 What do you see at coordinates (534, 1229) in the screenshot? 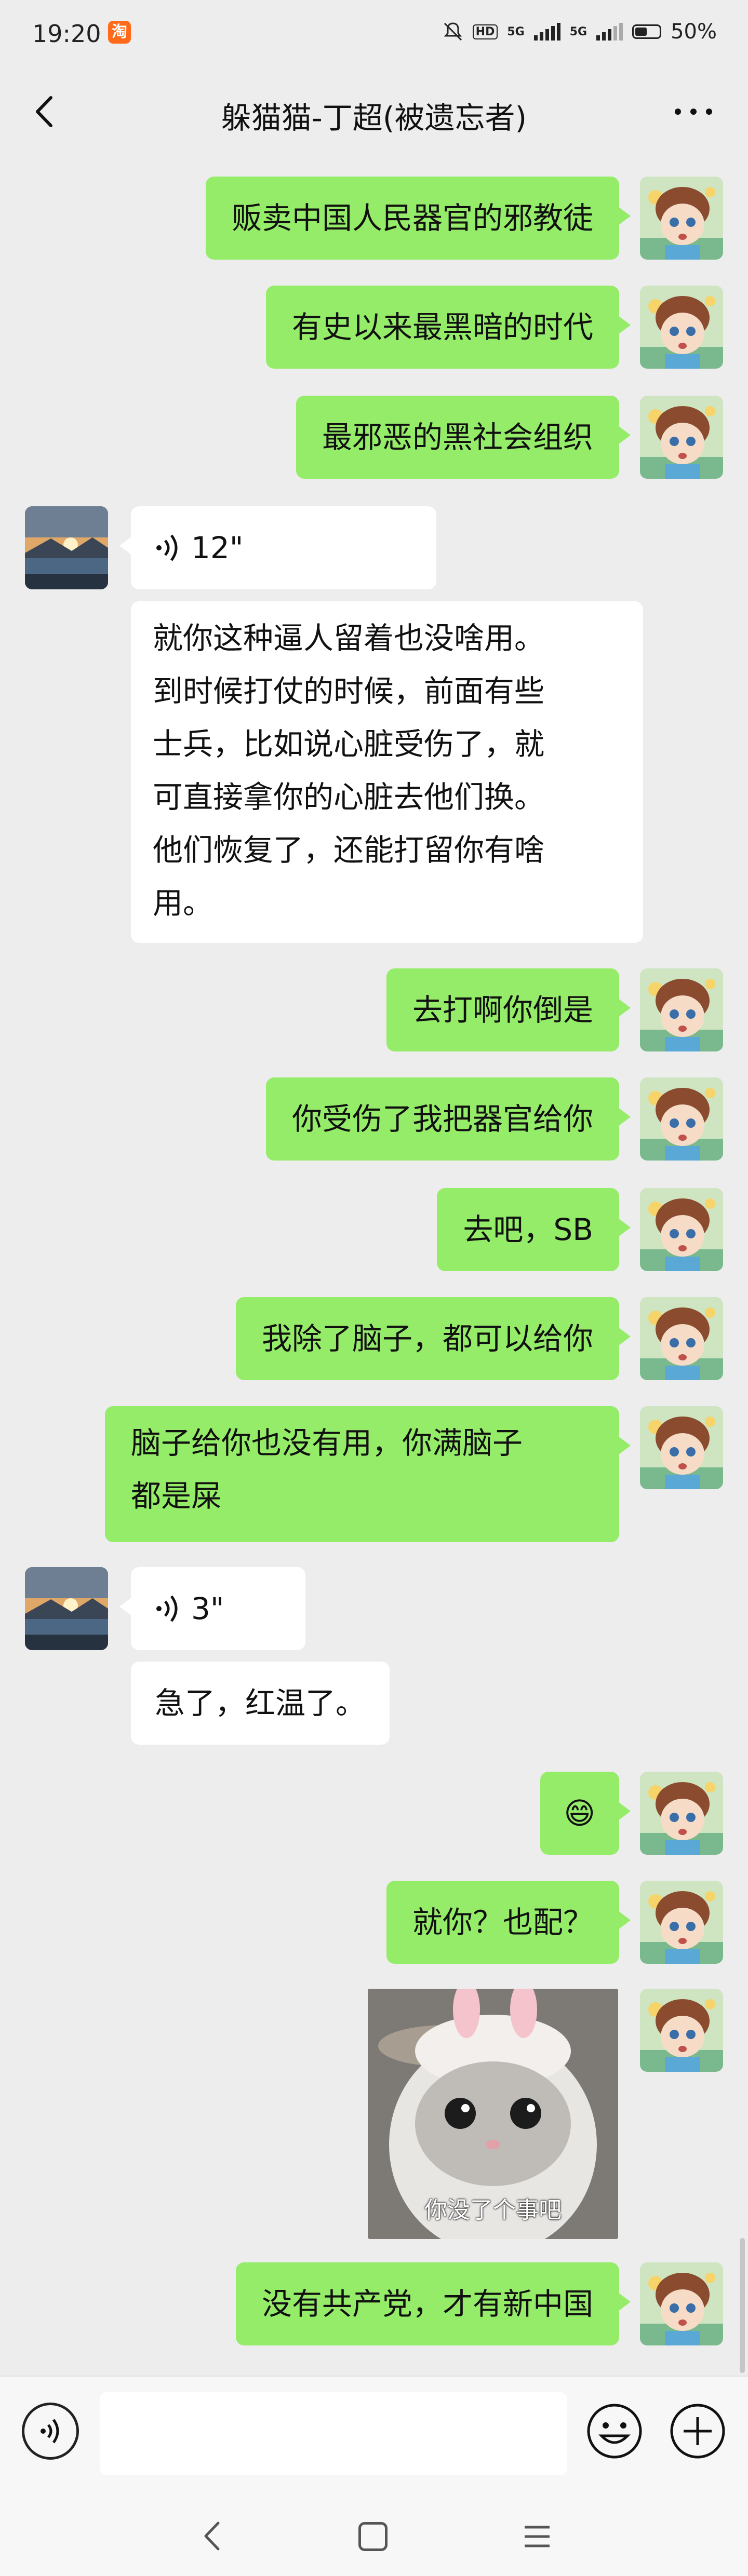
I see `message-bubble-me: 去吧，SB` at bounding box center [534, 1229].